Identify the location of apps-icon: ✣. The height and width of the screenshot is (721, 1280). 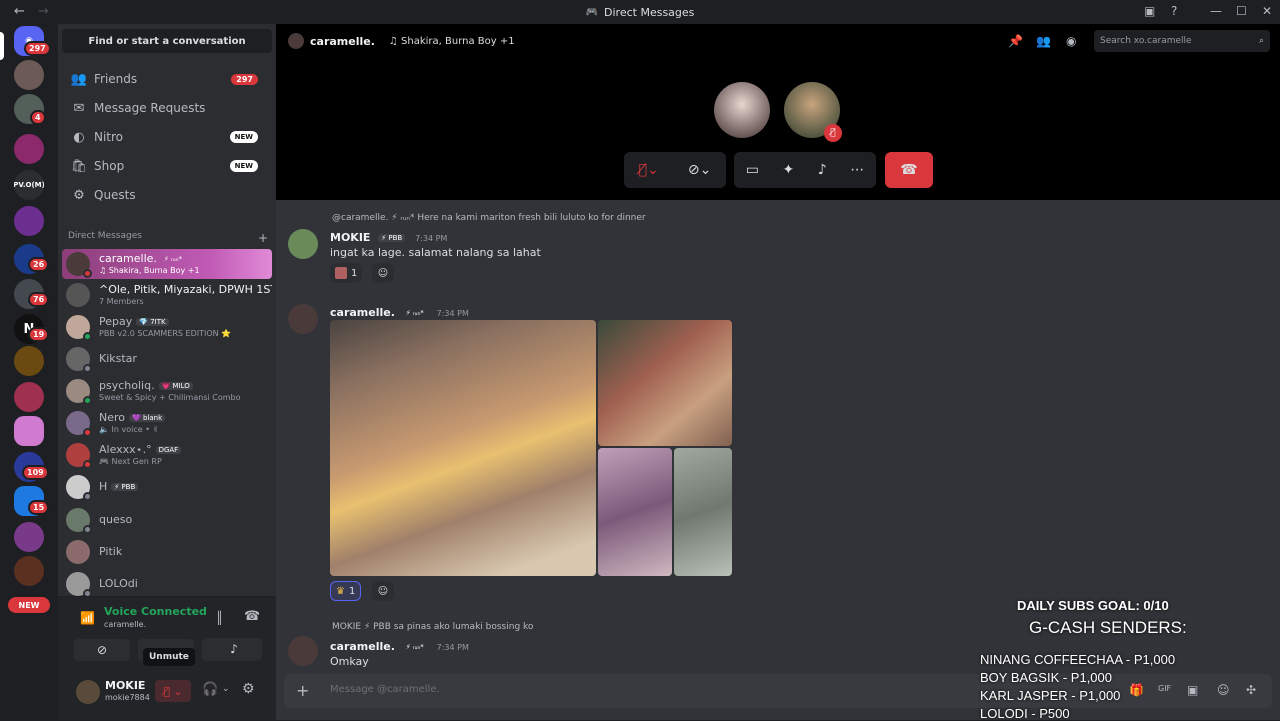
(1251, 690).